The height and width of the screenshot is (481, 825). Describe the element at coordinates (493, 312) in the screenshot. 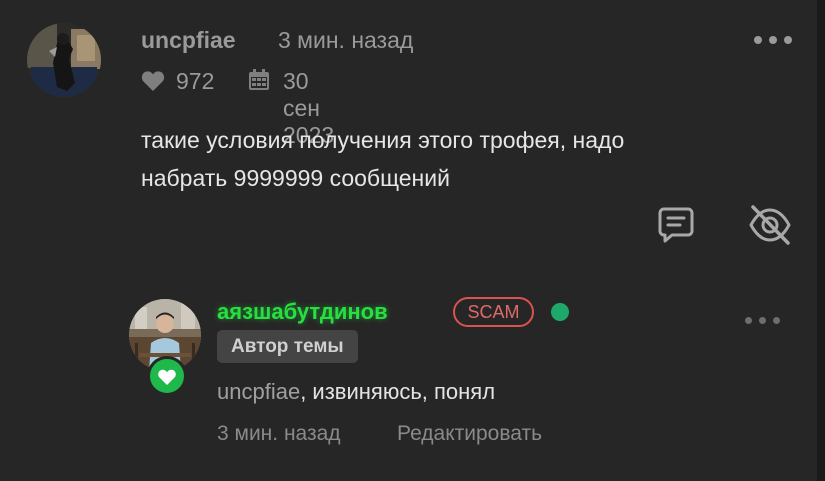

I see `scam-badge: SCAM` at that location.